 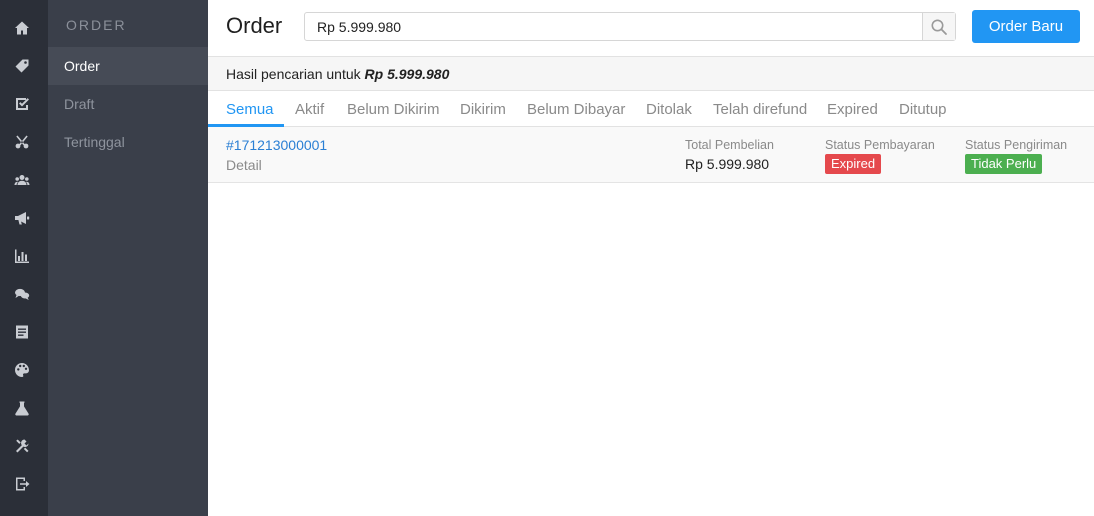 What do you see at coordinates (22, 370) in the screenshot?
I see `palette-icon` at bounding box center [22, 370].